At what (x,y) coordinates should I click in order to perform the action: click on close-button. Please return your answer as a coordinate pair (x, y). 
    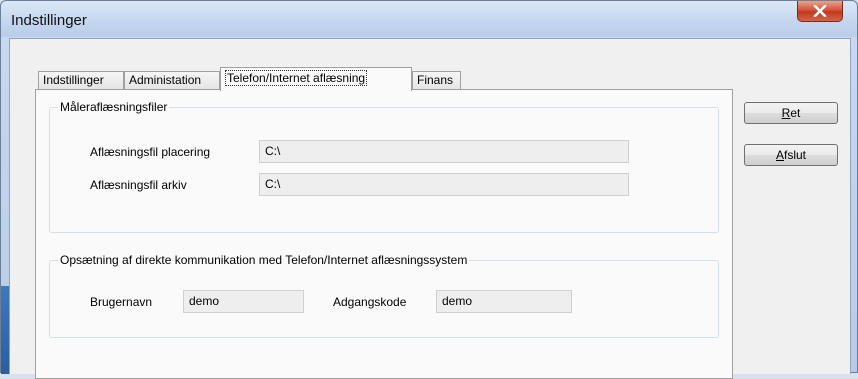
    Looking at the image, I should click on (820, 11).